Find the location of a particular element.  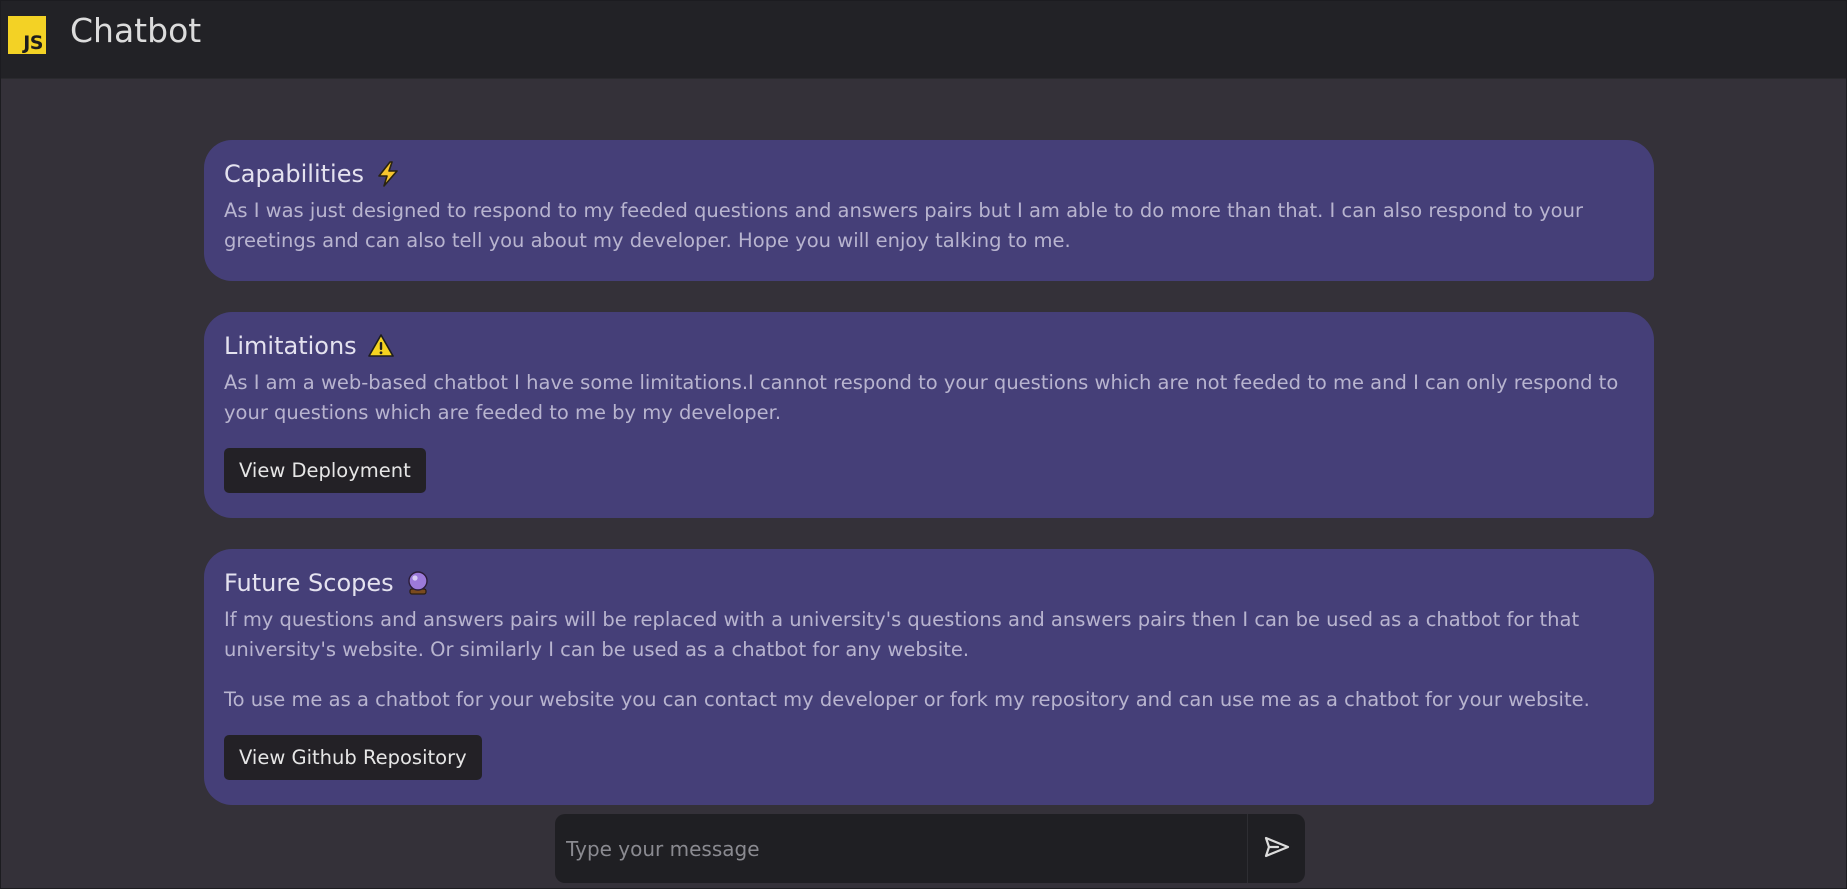

warning-icon is located at coordinates (381, 346).